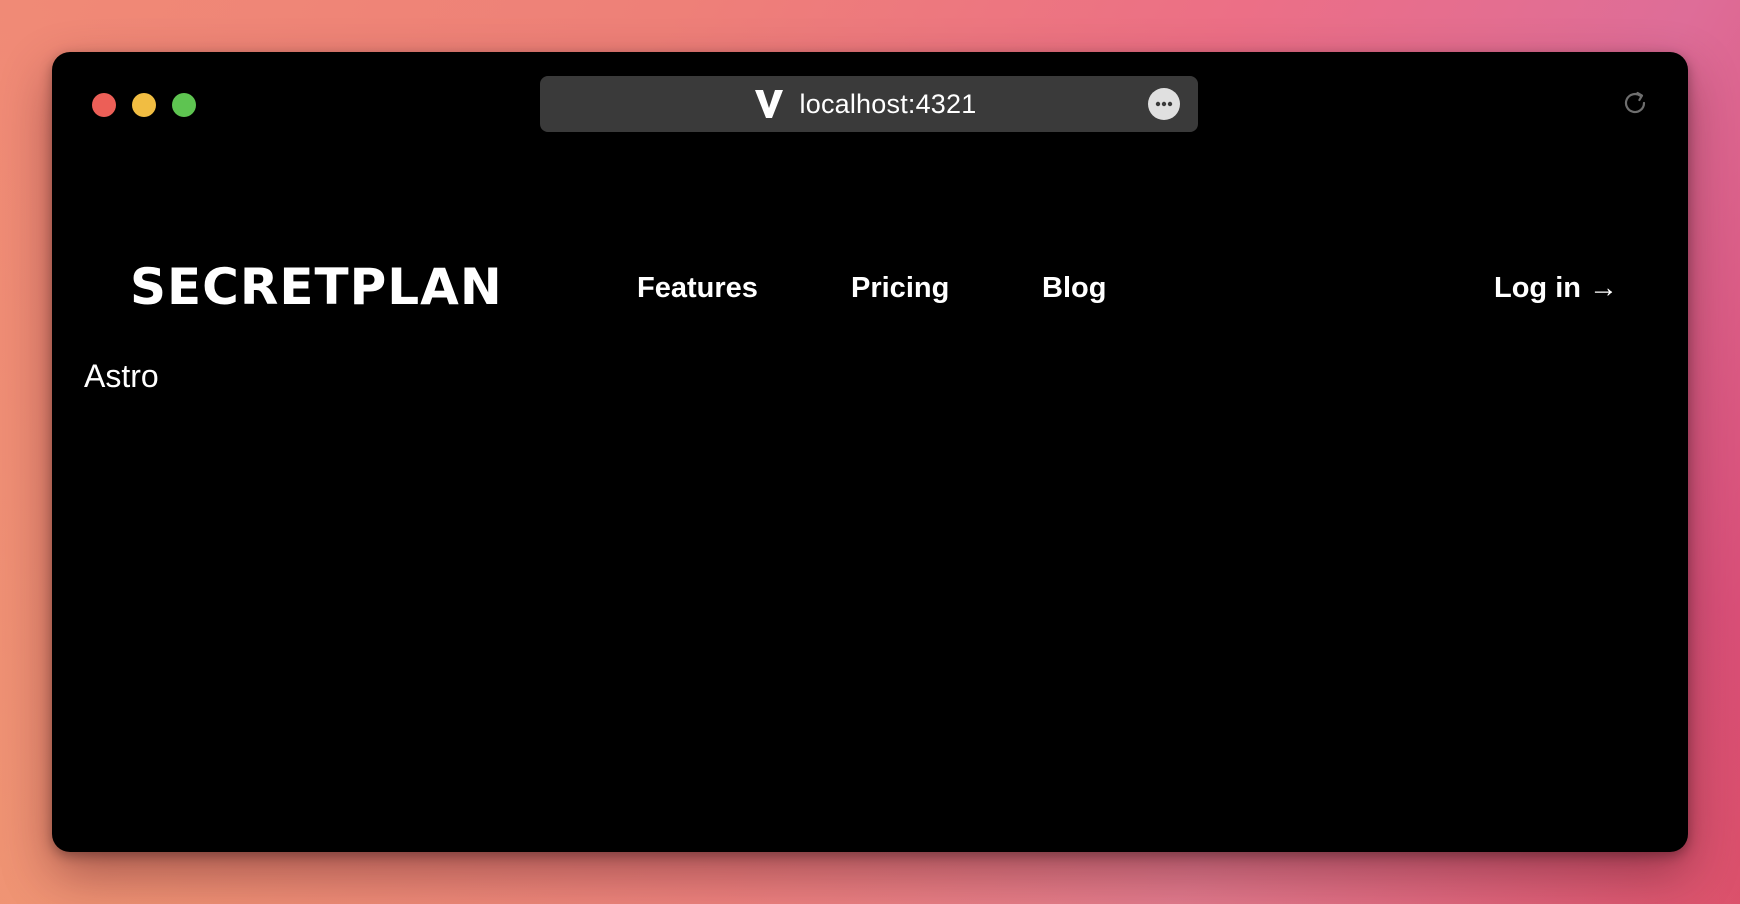 This screenshot has width=1740, height=904. I want to click on login-link: Log in →, so click(1556, 288).